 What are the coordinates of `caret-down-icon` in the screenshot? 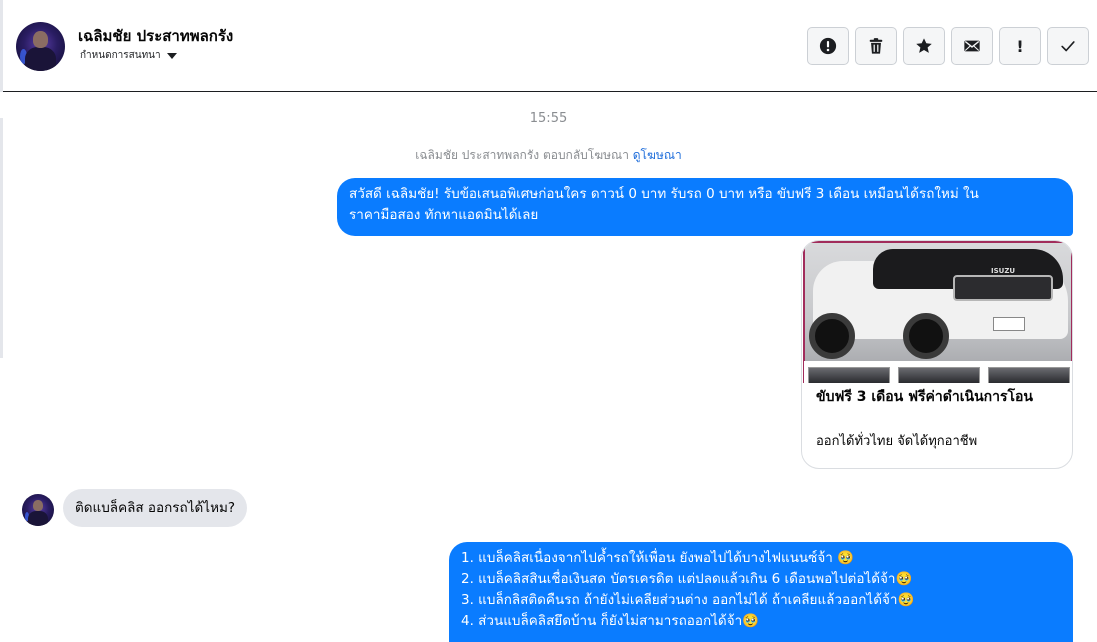 It's located at (171, 56).